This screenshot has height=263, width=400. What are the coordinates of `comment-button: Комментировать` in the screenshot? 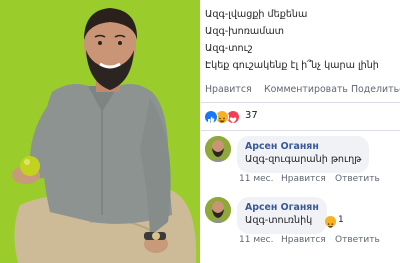 It's located at (306, 89).